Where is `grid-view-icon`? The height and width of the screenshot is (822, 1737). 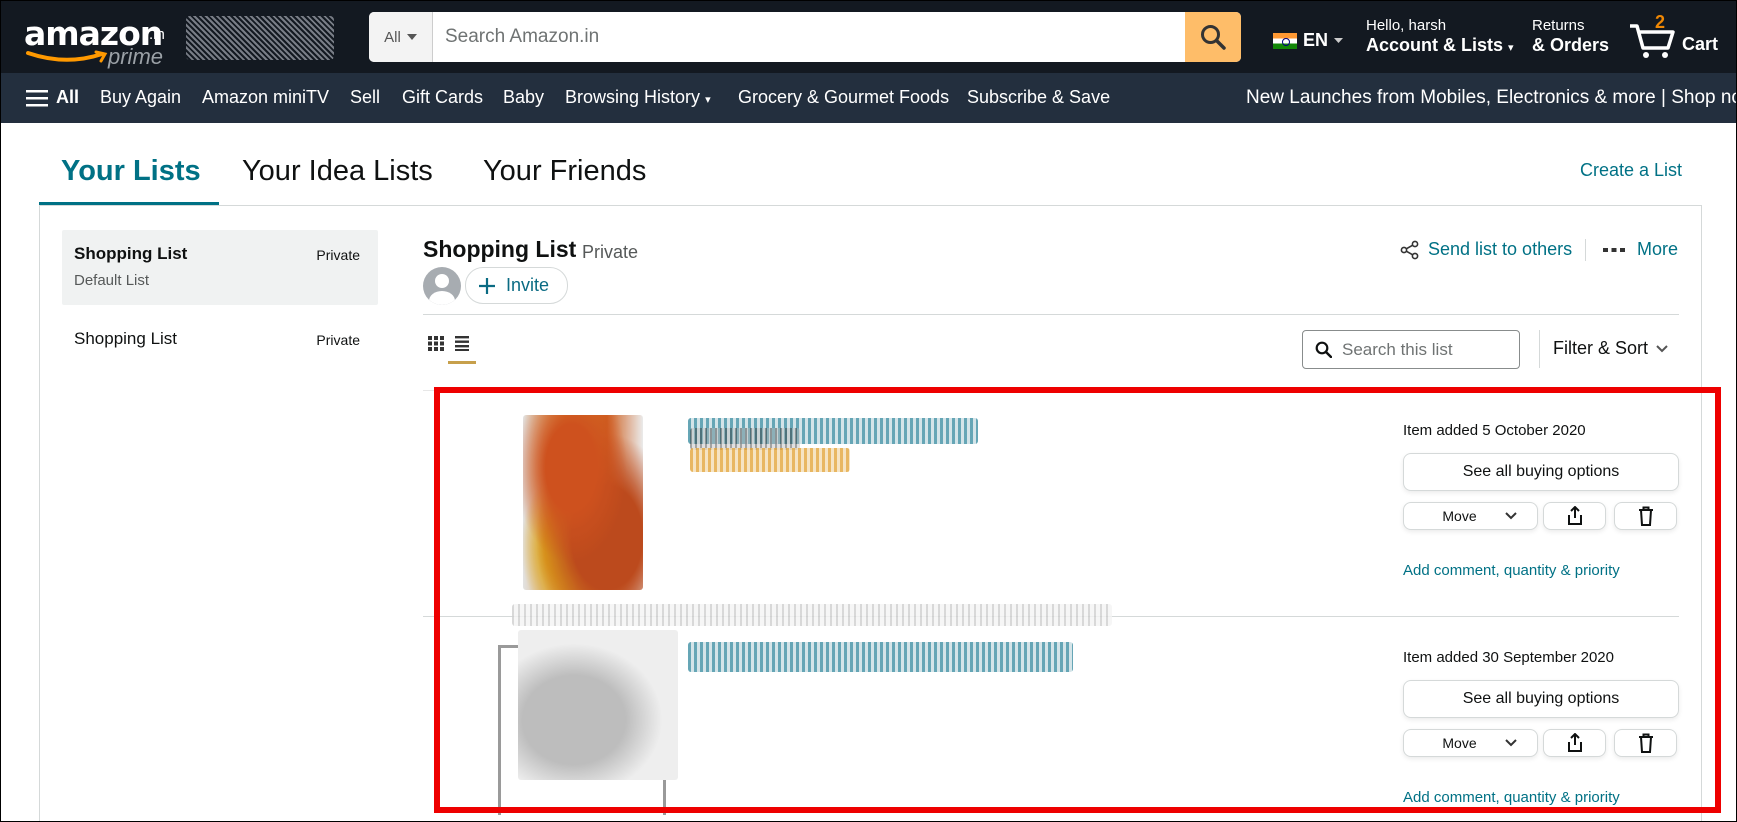 grid-view-icon is located at coordinates (436, 343).